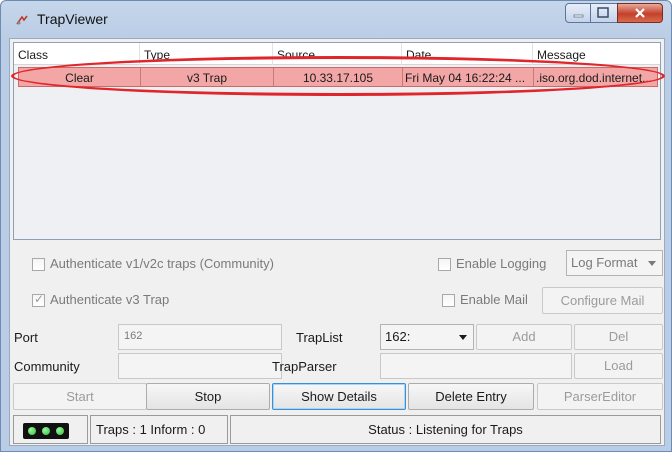 The width and height of the screenshot is (672, 452). What do you see at coordinates (501, 263) in the screenshot?
I see `enable-logging-label: Enable Logging` at bounding box center [501, 263].